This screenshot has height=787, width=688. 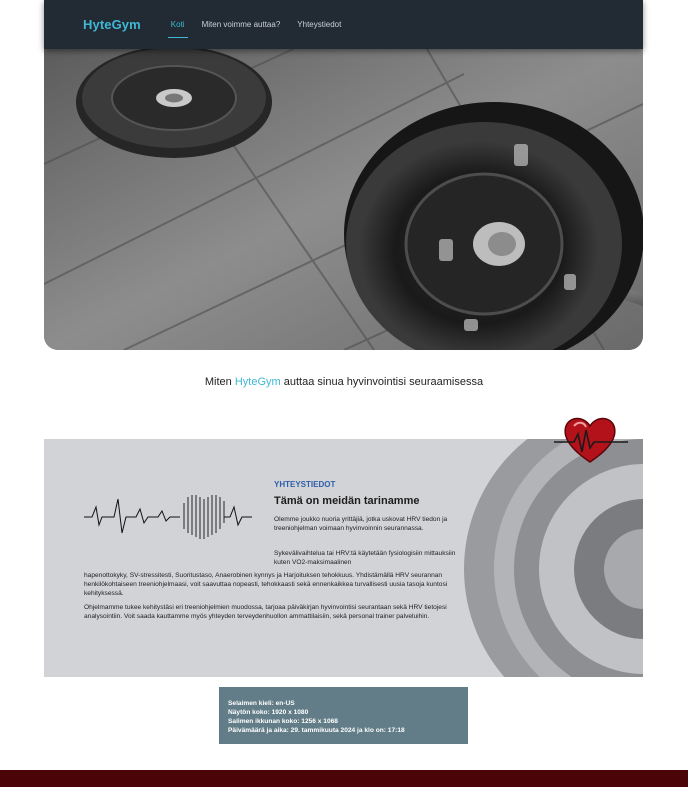 I want to click on tagline-suffix: auttaa sinua hyvinvointisi seuraamisessa, so click(x=383, y=382).